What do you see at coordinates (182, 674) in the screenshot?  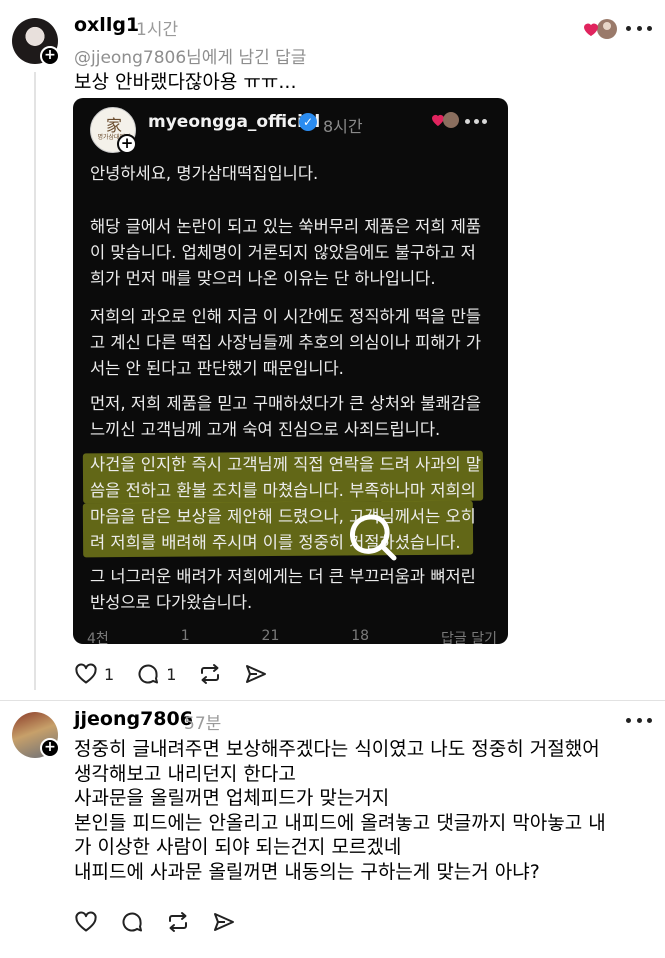 I see `post-actions: 1 1` at bounding box center [182, 674].